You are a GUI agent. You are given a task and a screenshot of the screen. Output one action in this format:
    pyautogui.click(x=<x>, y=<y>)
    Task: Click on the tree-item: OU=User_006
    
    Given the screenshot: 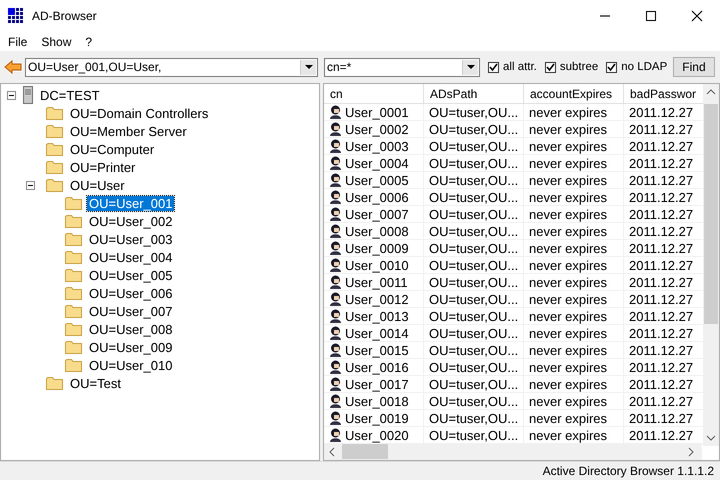 What is the action you would take?
    pyautogui.click(x=130, y=293)
    